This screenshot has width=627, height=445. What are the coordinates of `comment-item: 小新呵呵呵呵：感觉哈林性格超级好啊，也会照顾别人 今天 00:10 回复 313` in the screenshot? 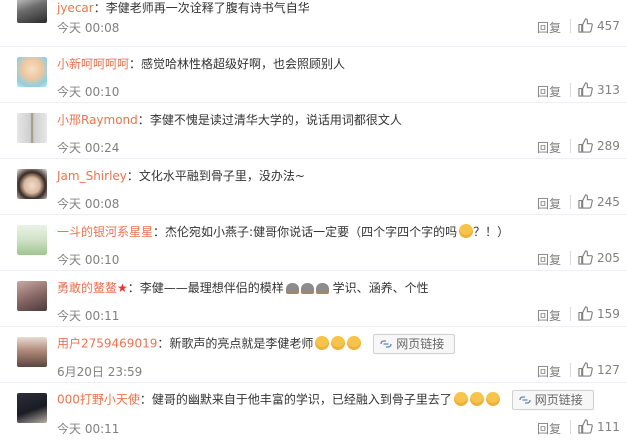 It's located at (313, 75).